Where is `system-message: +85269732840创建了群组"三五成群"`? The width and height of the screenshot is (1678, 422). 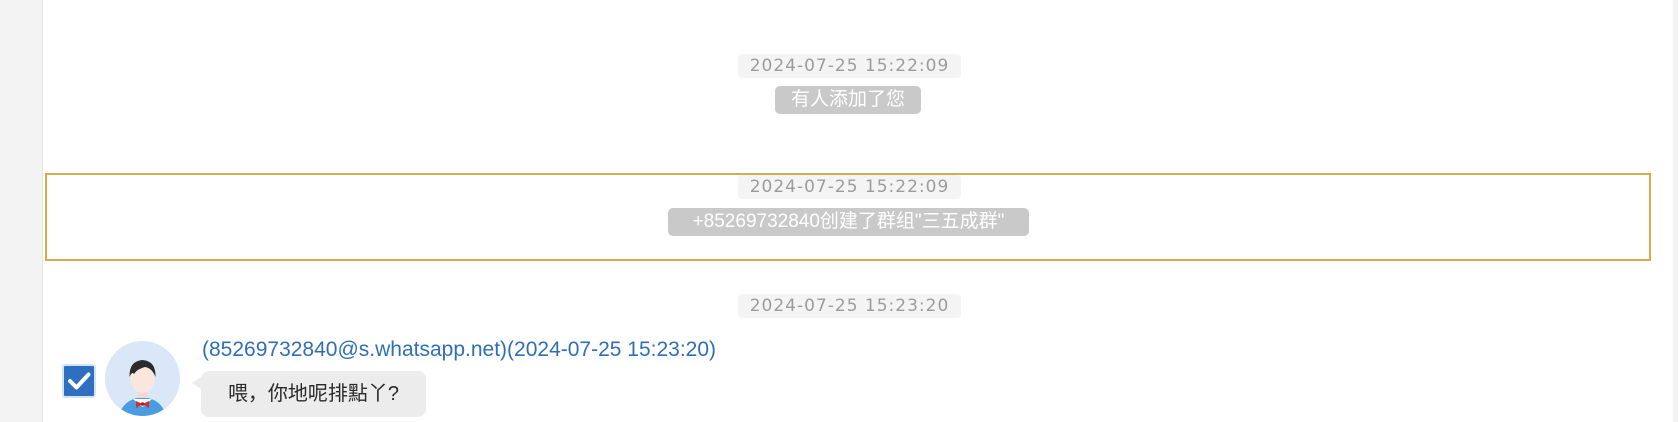 system-message: +85269732840创建了群组"三五成群" is located at coordinates (848, 222).